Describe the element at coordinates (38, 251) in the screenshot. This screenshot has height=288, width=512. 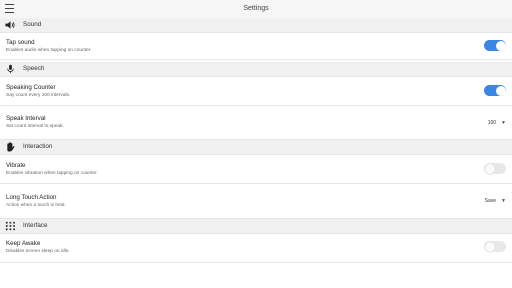
I see `setting-subtitle-keep-awake: Disables screen sleep on idle.` at that location.